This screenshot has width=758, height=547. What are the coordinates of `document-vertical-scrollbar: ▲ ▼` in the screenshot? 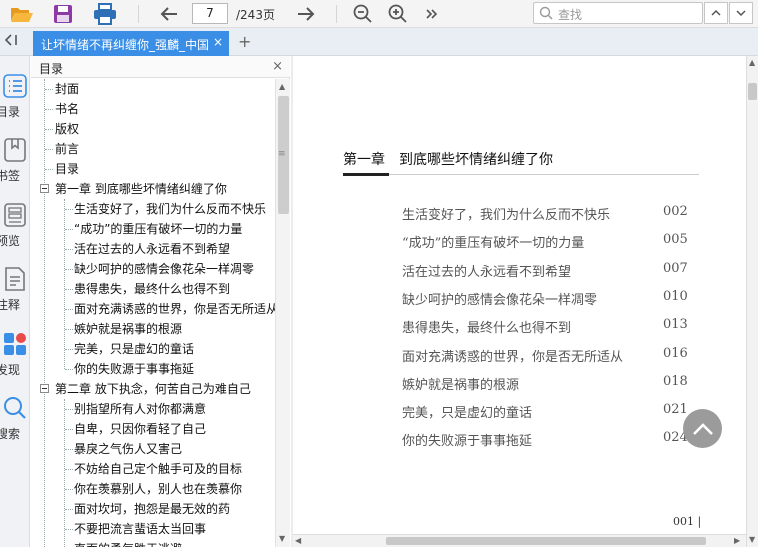 It's located at (752, 301).